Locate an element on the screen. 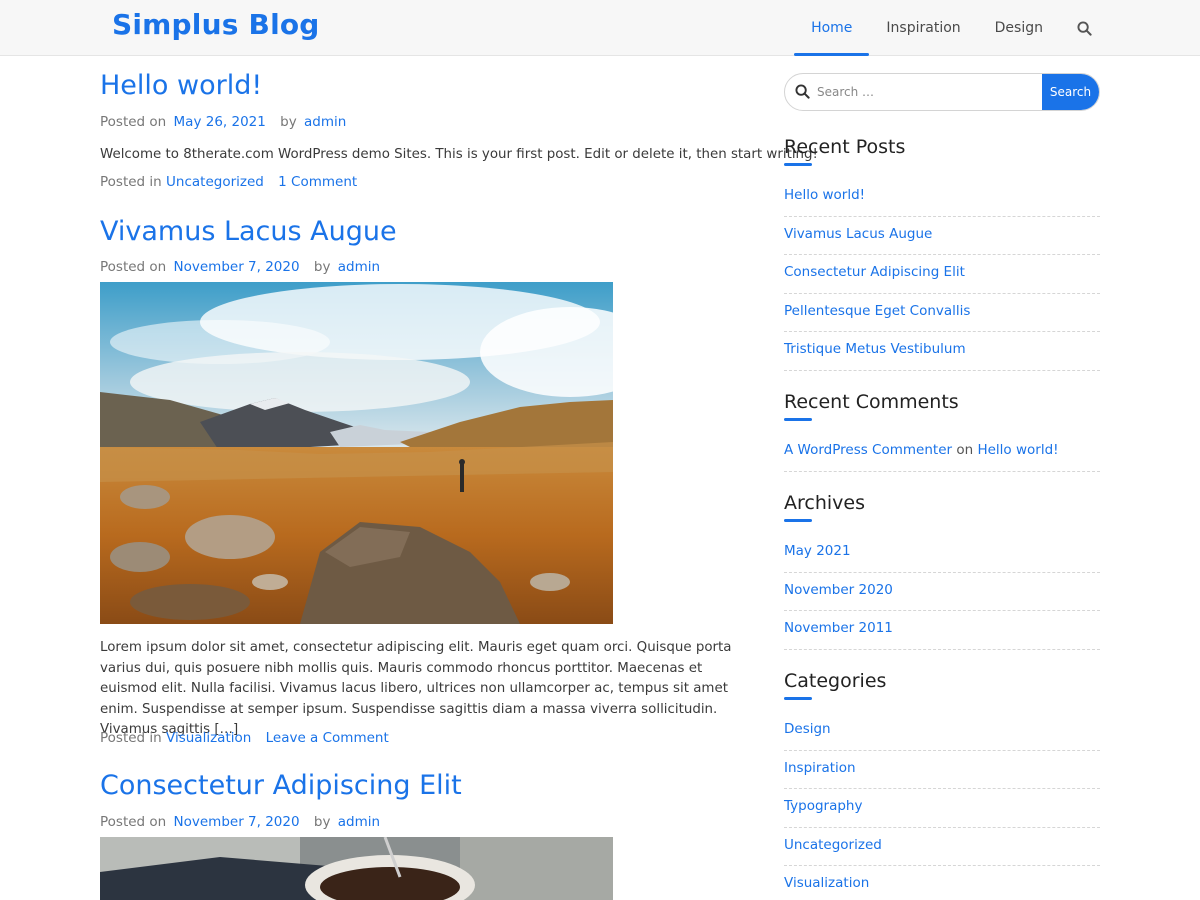  sidebar-search-button: Search is located at coordinates (1070, 92).